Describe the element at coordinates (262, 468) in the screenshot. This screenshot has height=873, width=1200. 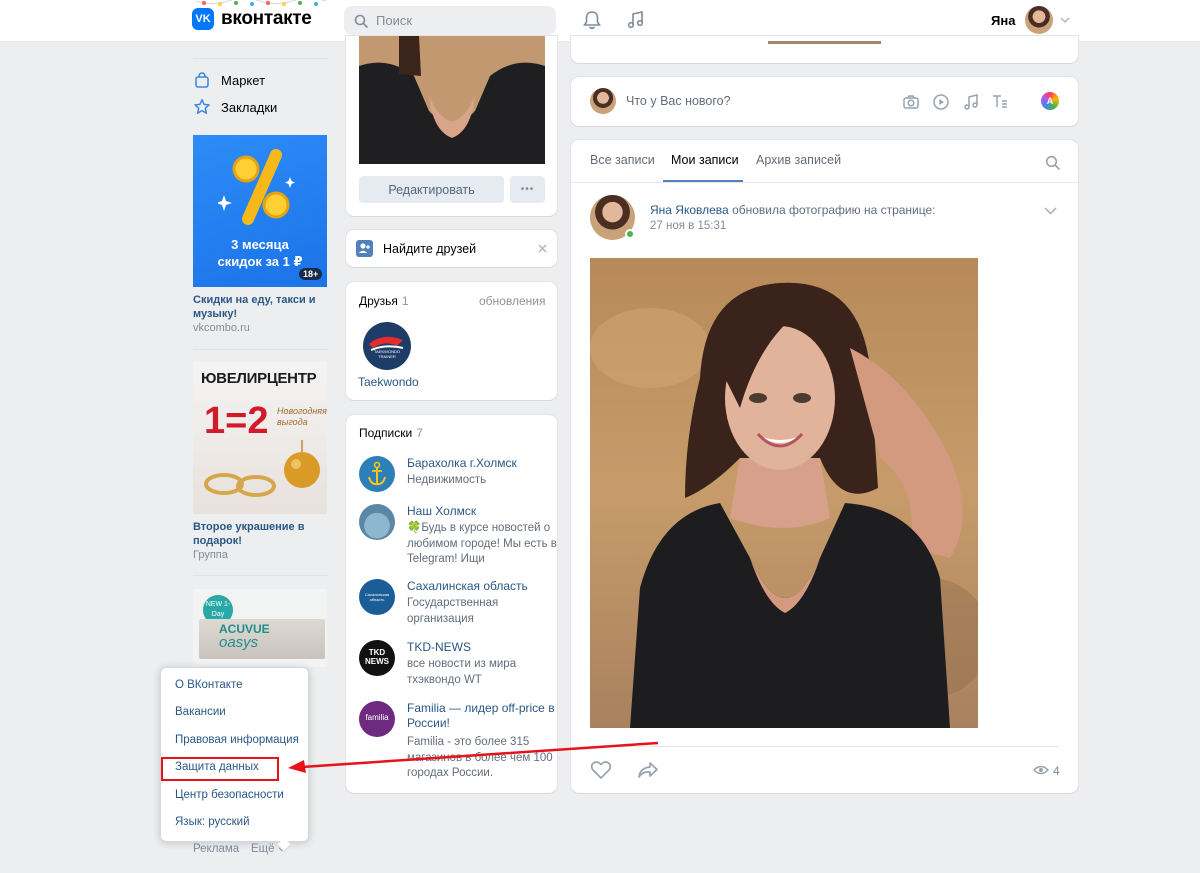
I see `rings-ornament-icon` at that location.